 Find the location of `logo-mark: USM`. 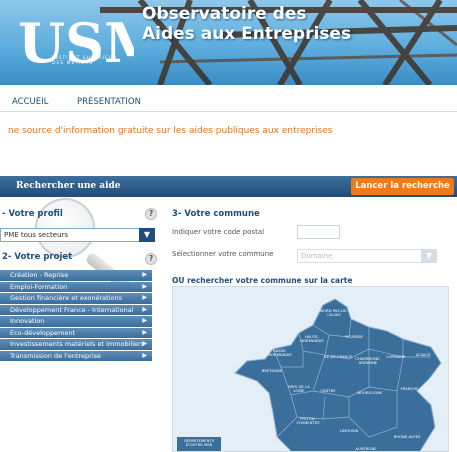

logo-mark: USM is located at coordinates (91, 43).